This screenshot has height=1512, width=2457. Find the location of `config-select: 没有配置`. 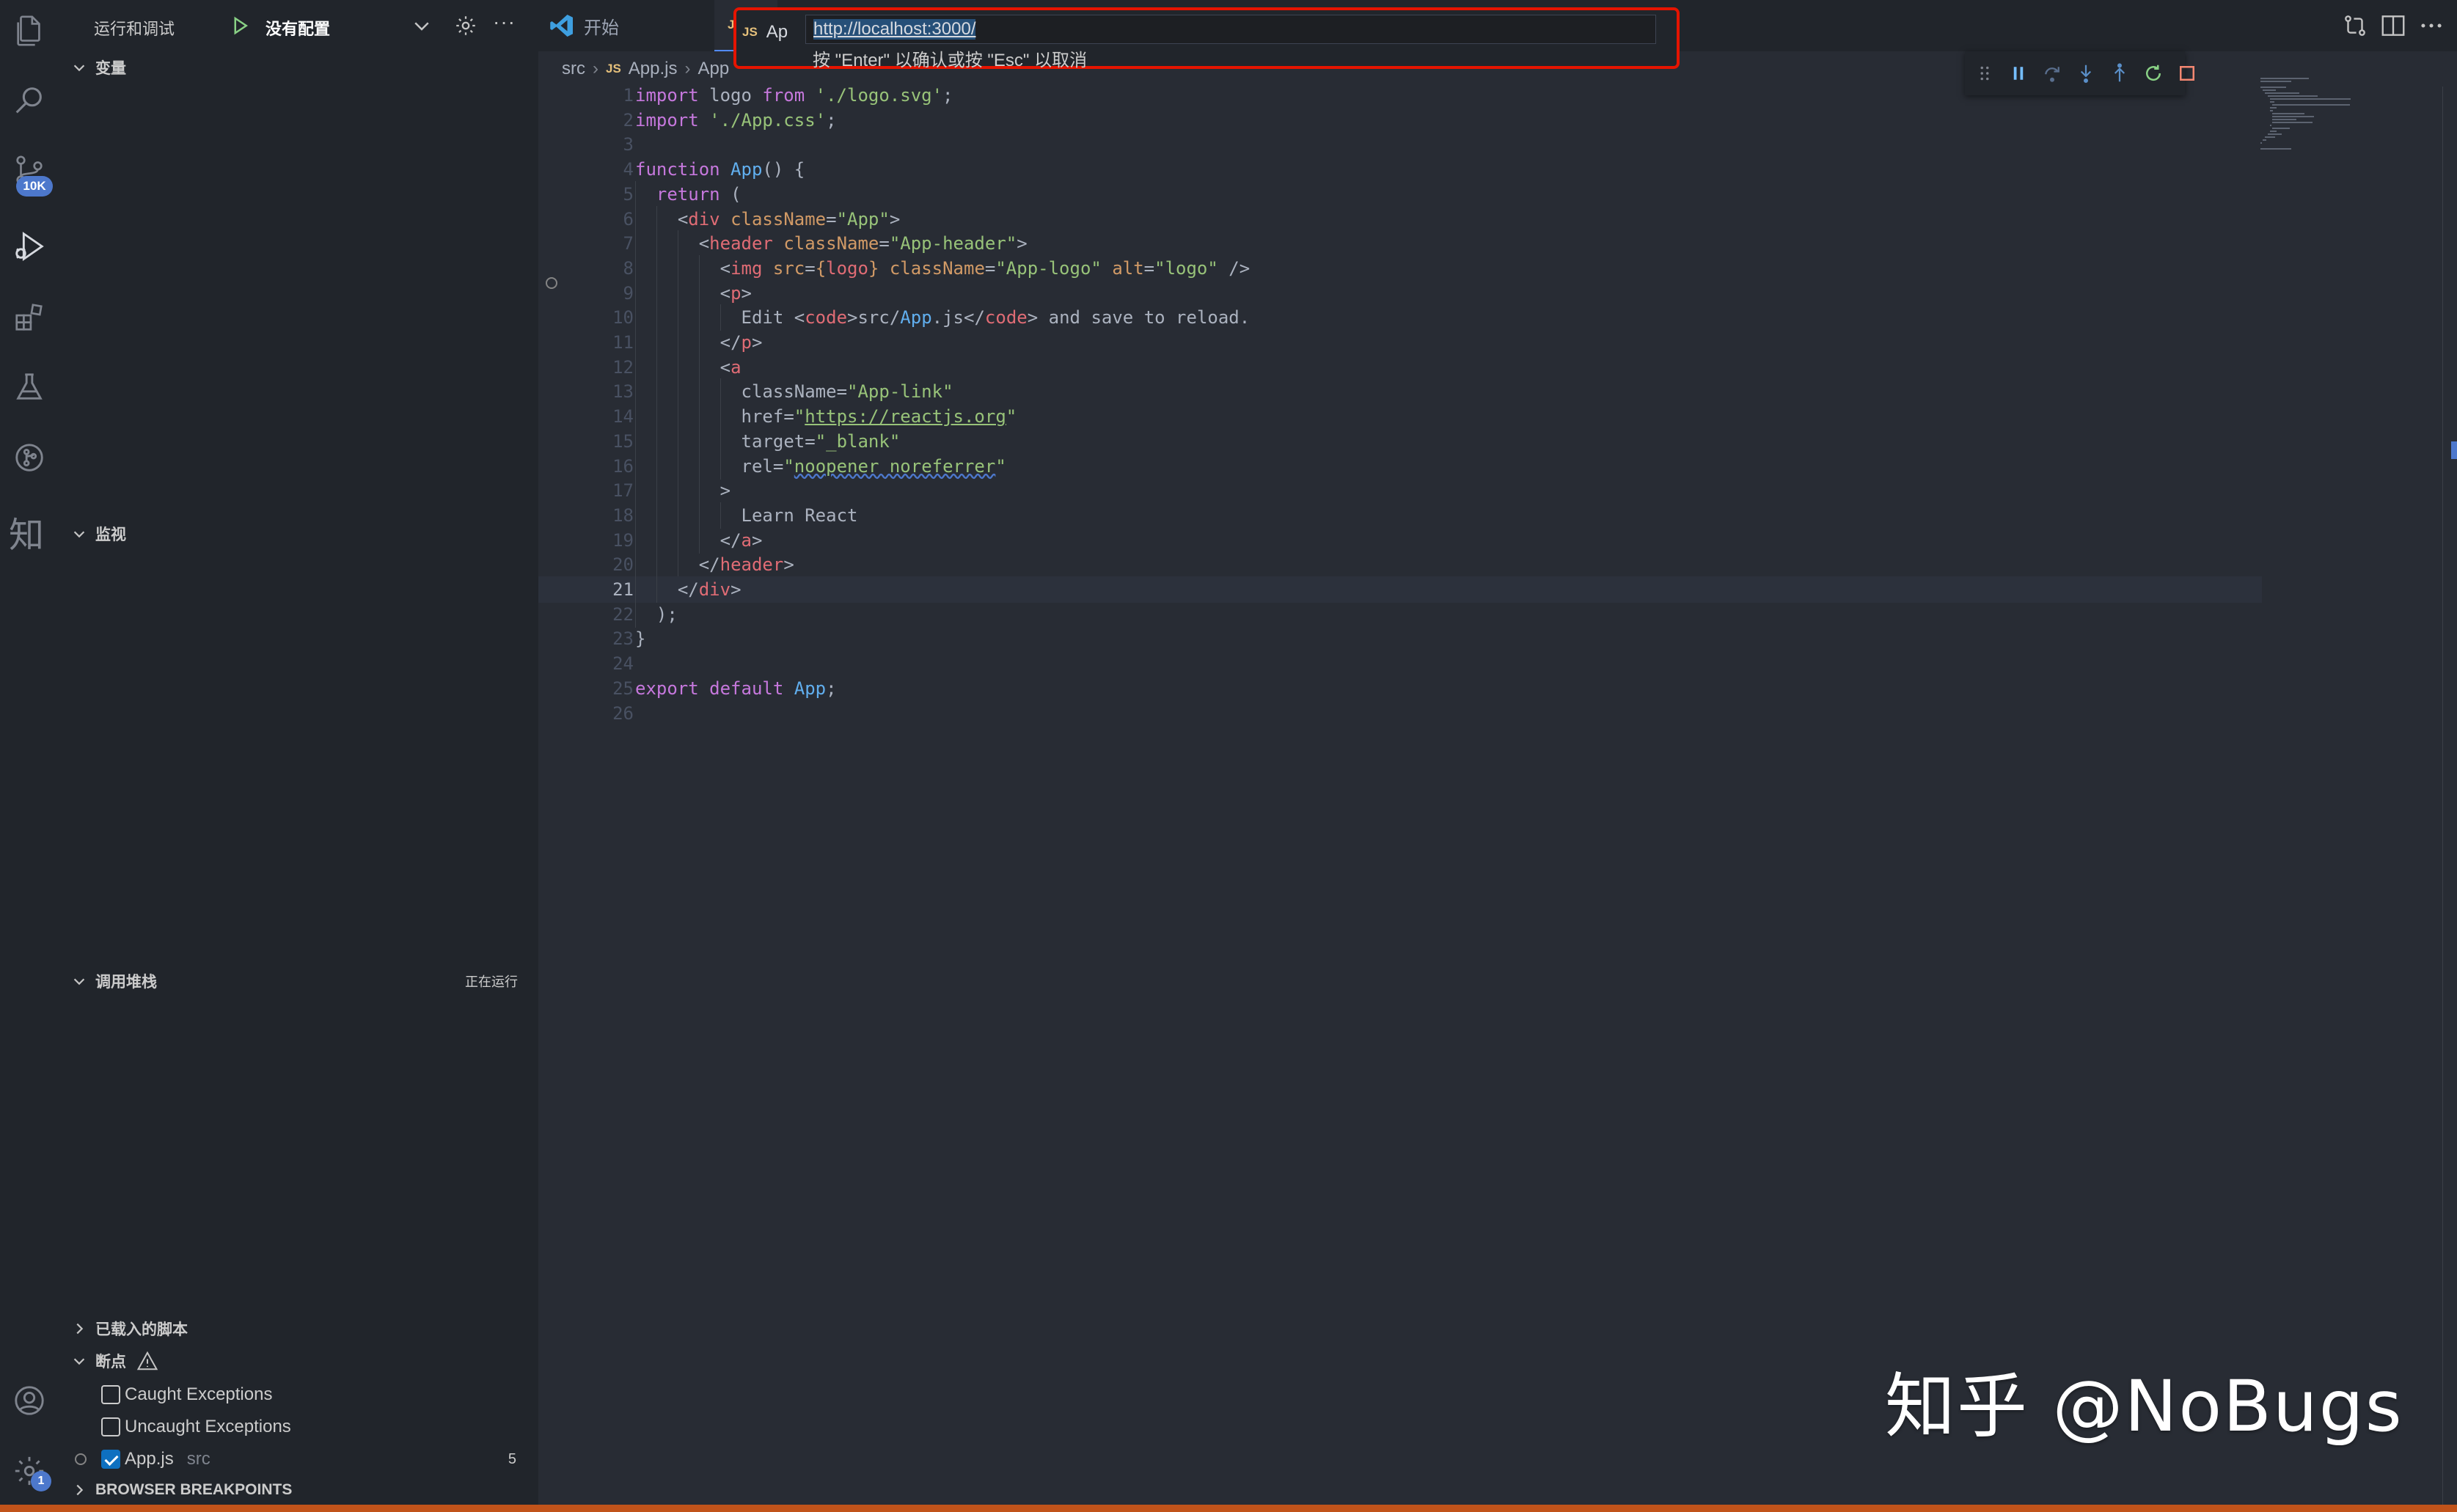

config-select: 没有配置 is located at coordinates (298, 28).